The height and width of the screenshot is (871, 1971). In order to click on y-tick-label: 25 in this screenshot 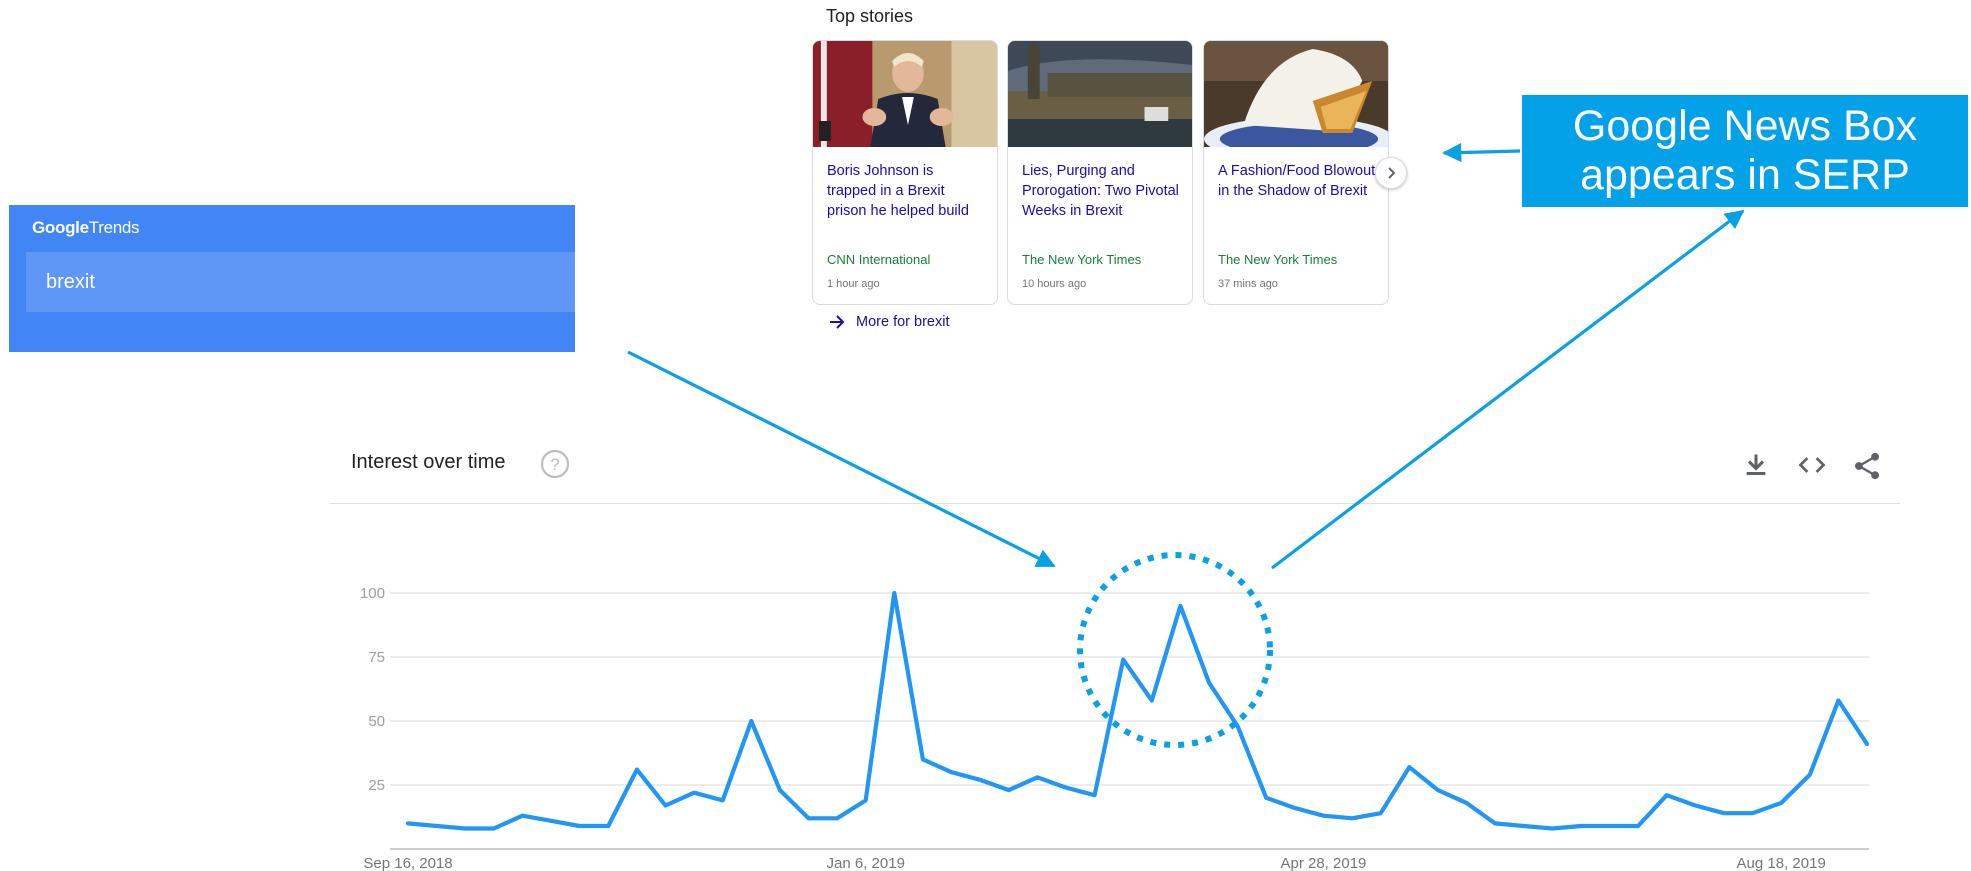, I will do `click(376, 785)`.